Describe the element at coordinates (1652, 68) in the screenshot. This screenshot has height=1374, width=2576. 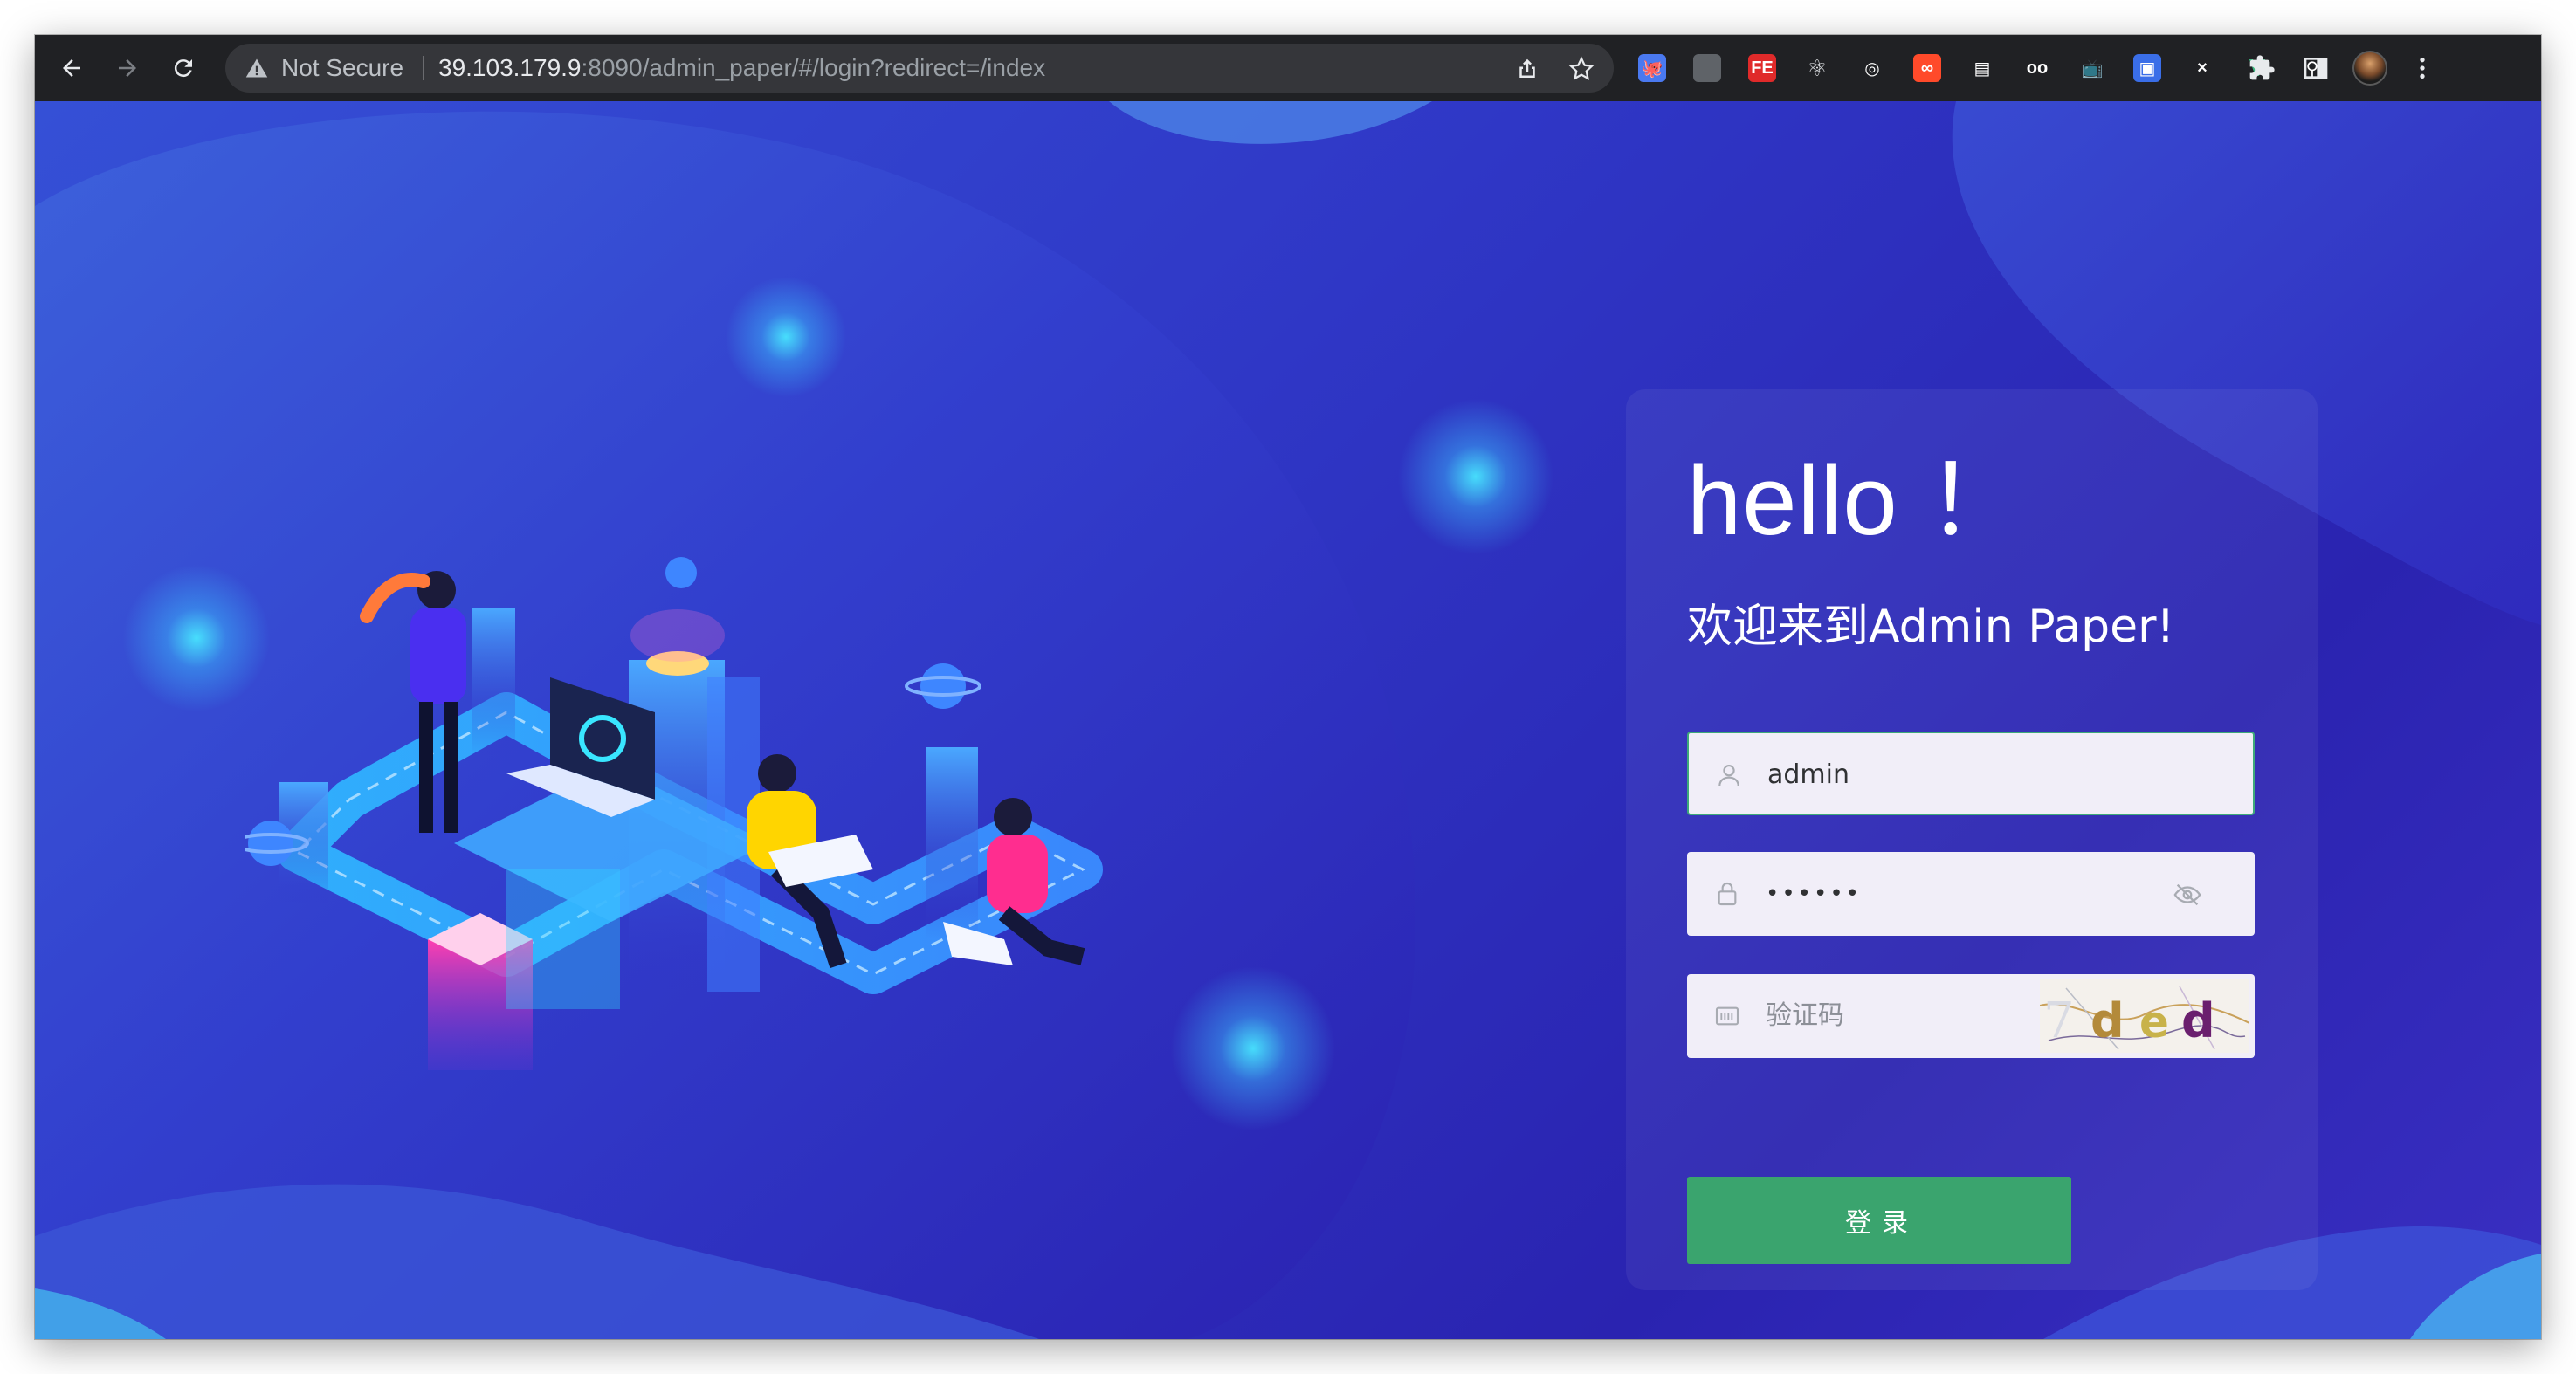
I see `extension-octopus-icon: 🐙` at that location.